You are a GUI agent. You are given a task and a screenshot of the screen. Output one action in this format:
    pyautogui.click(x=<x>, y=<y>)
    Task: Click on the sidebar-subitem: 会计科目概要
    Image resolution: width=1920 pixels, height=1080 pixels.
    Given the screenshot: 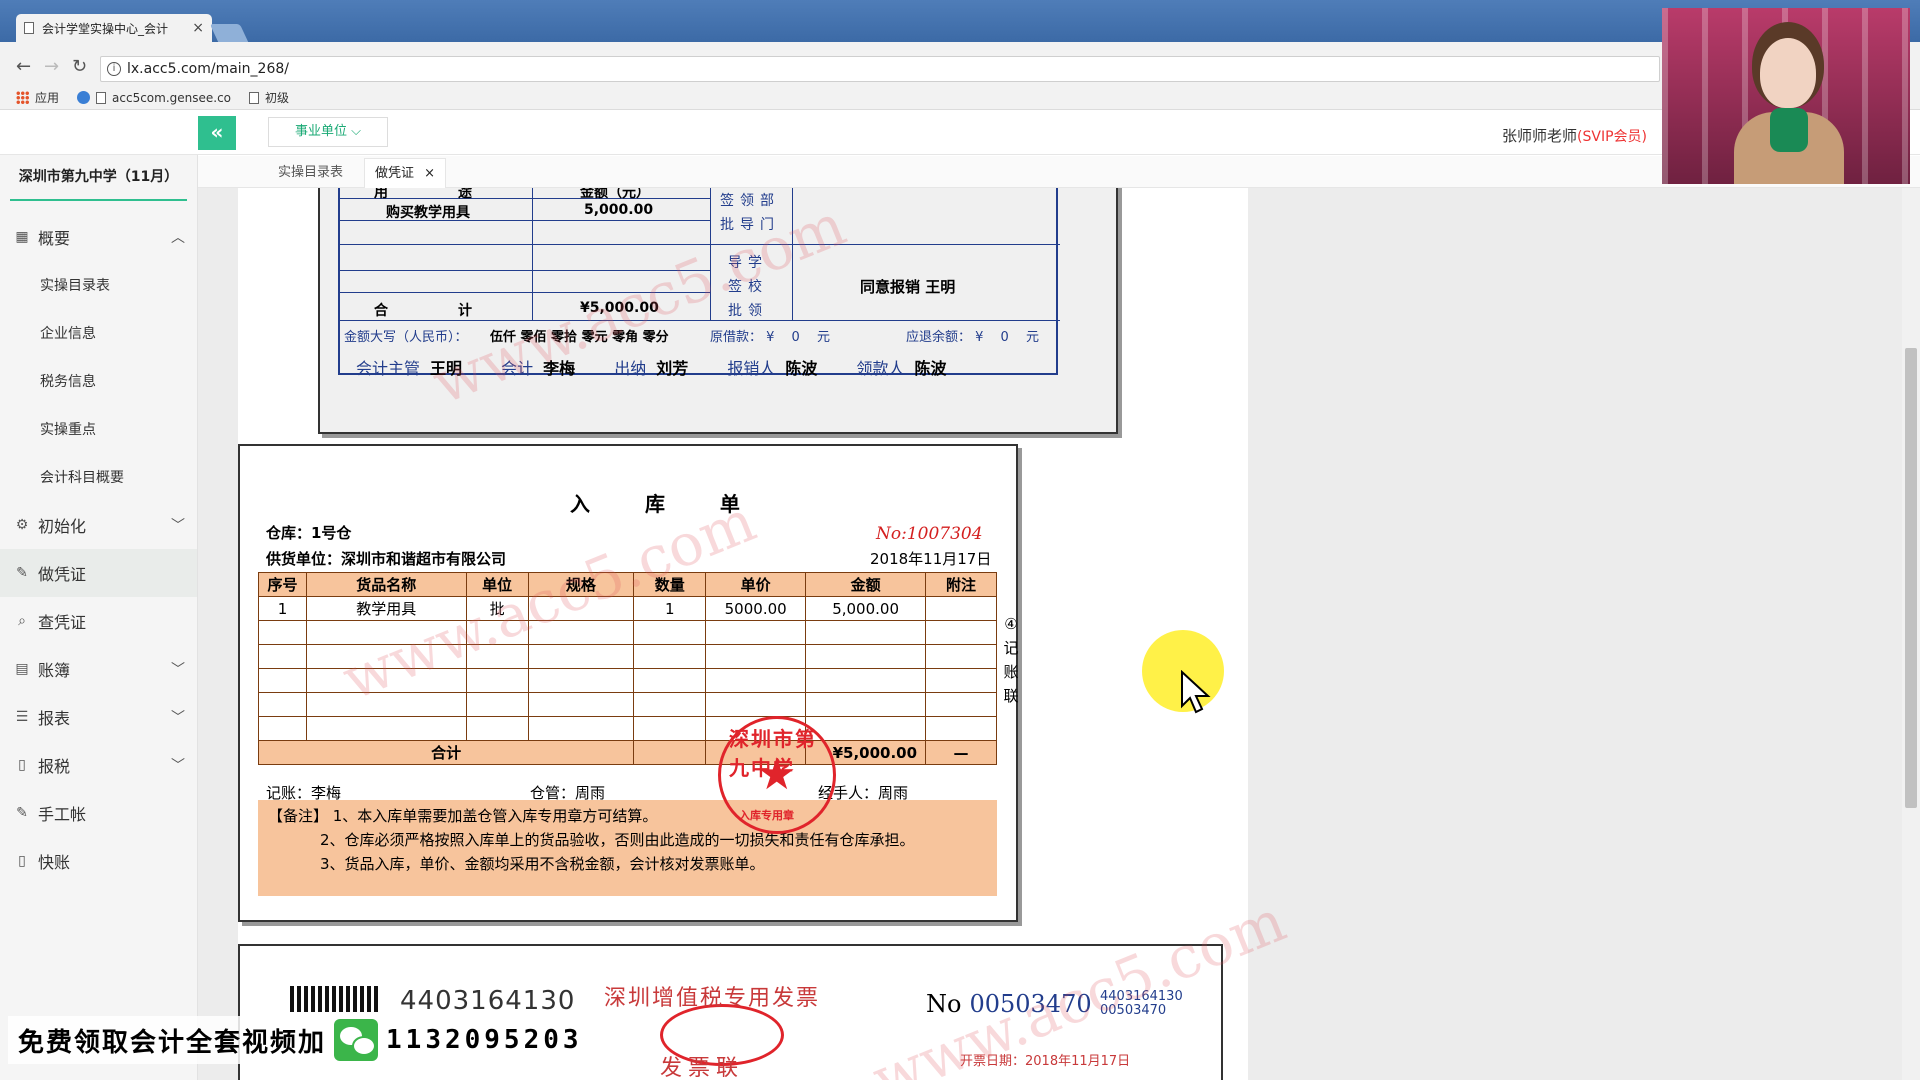 What is the action you would take?
    pyautogui.click(x=98, y=477)
    